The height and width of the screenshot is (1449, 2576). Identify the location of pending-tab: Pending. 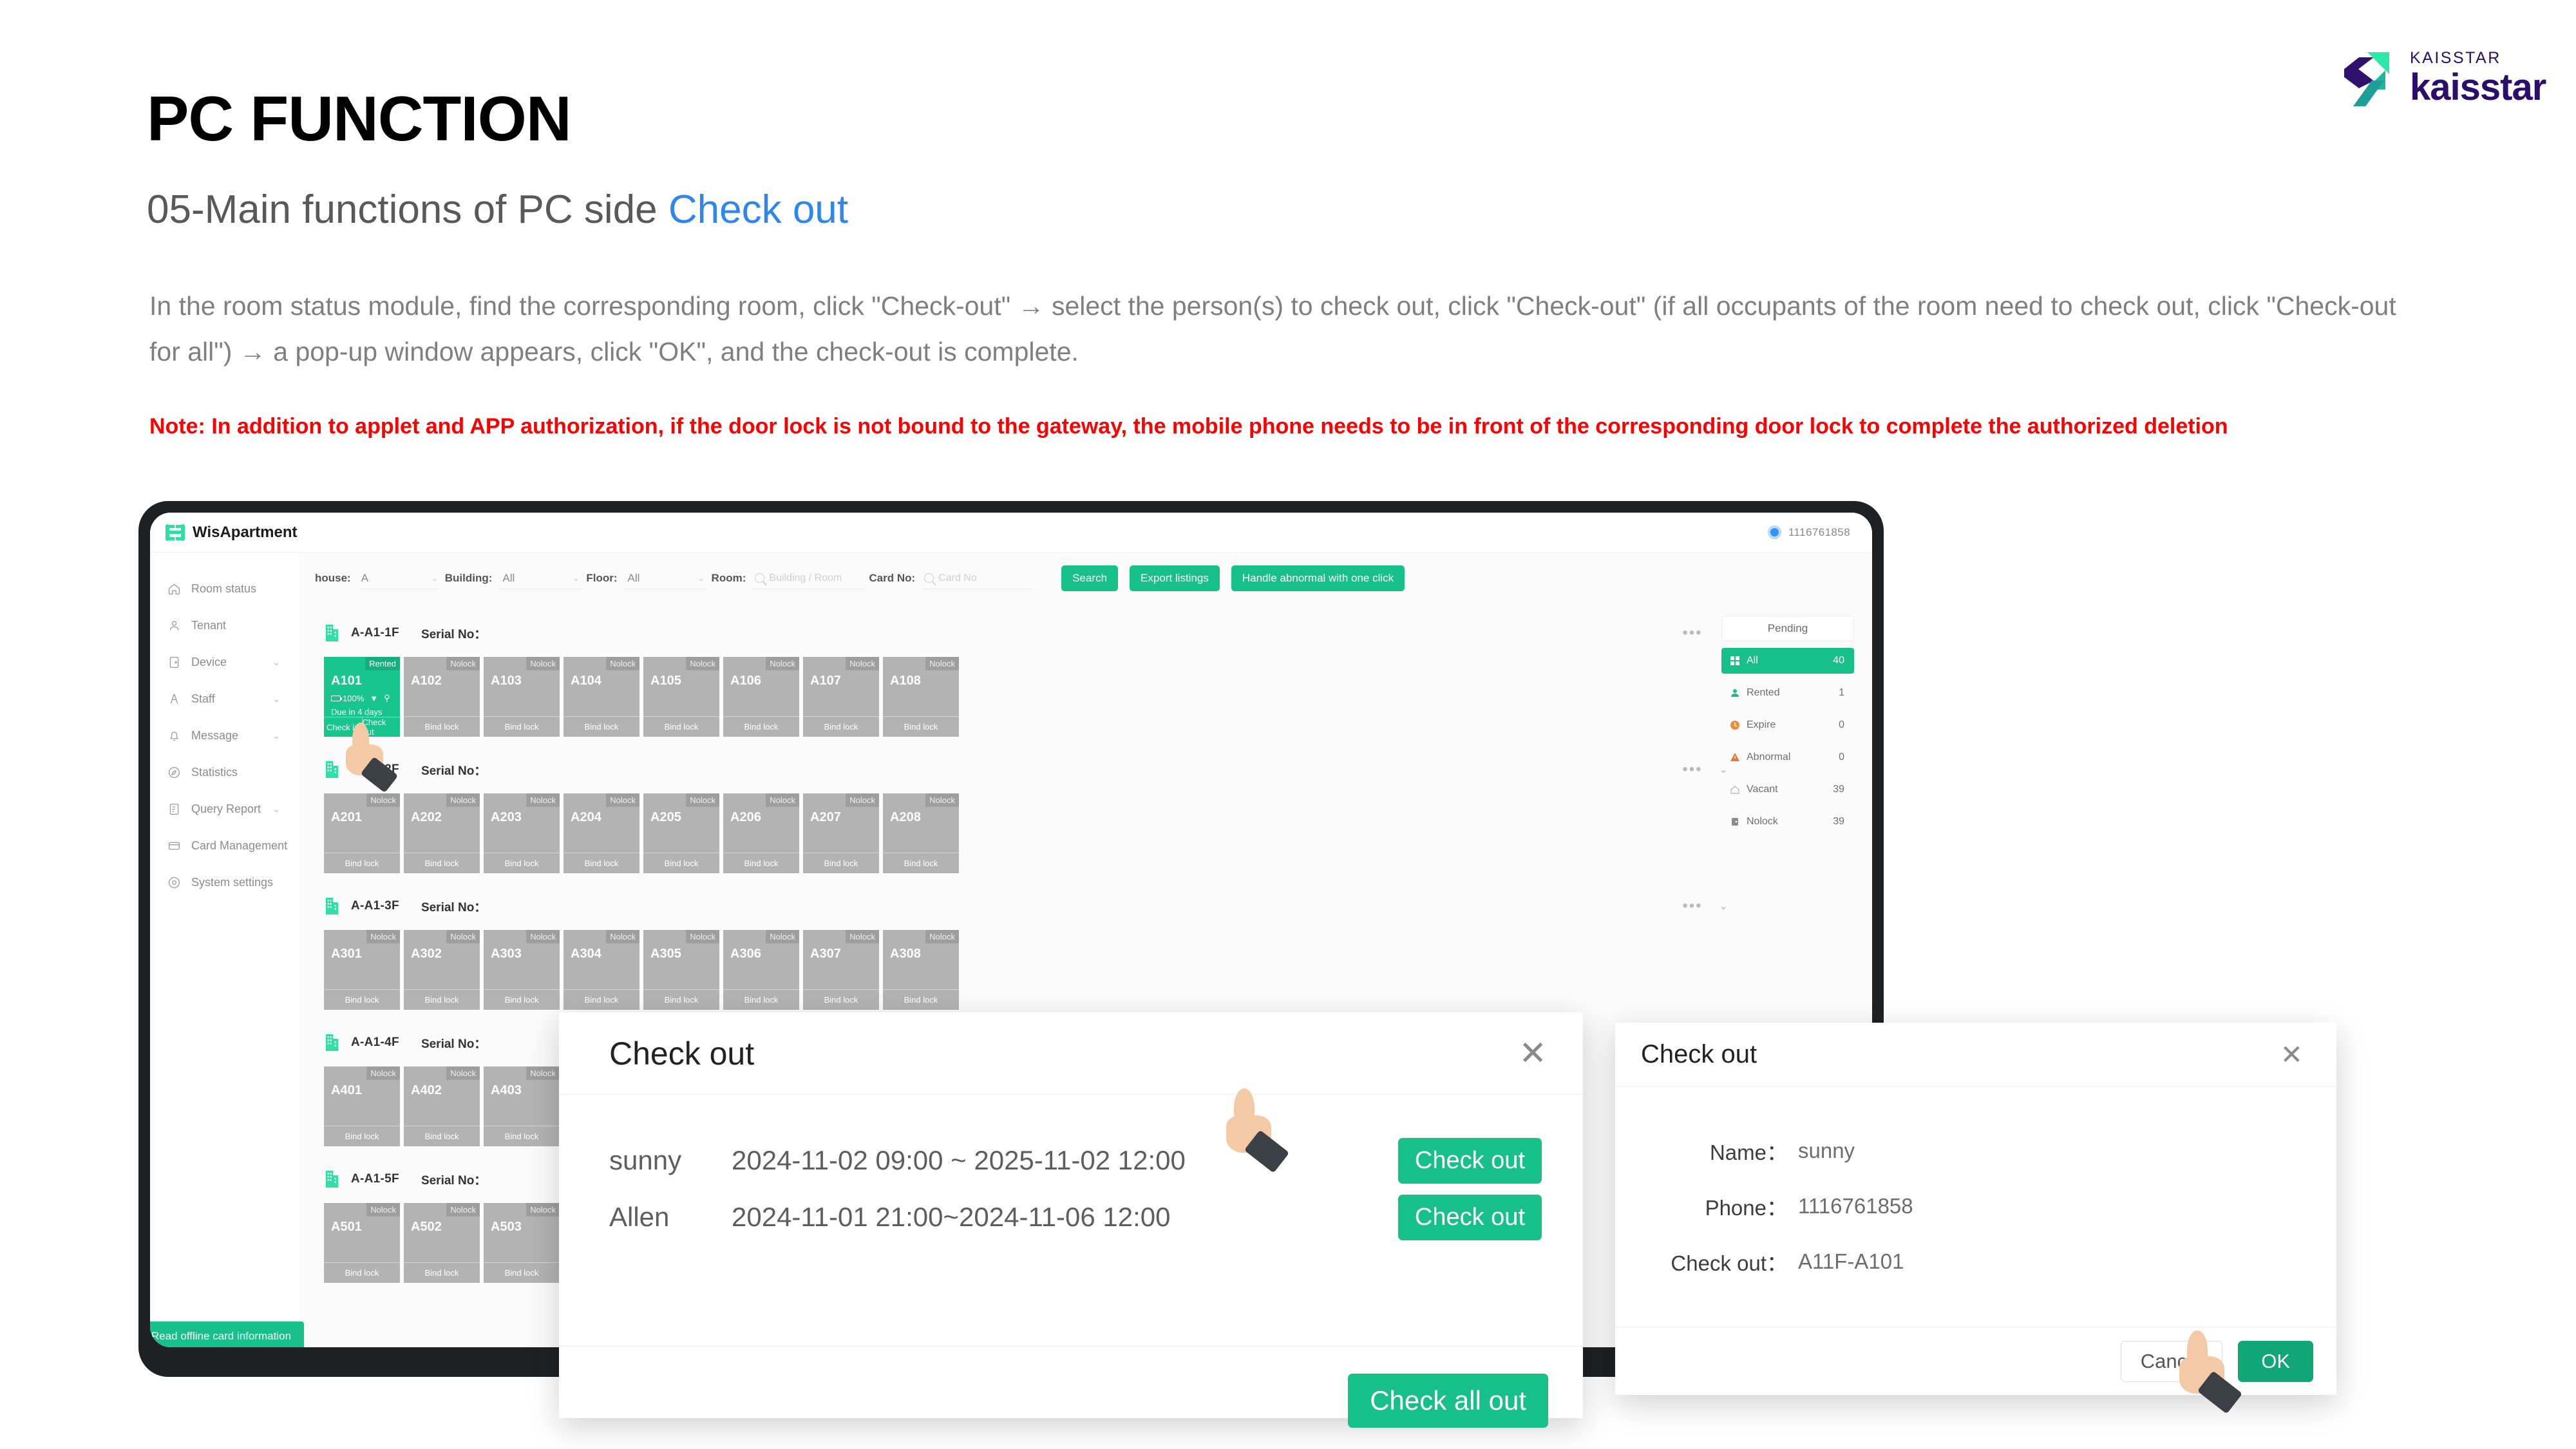
(1787, 628).